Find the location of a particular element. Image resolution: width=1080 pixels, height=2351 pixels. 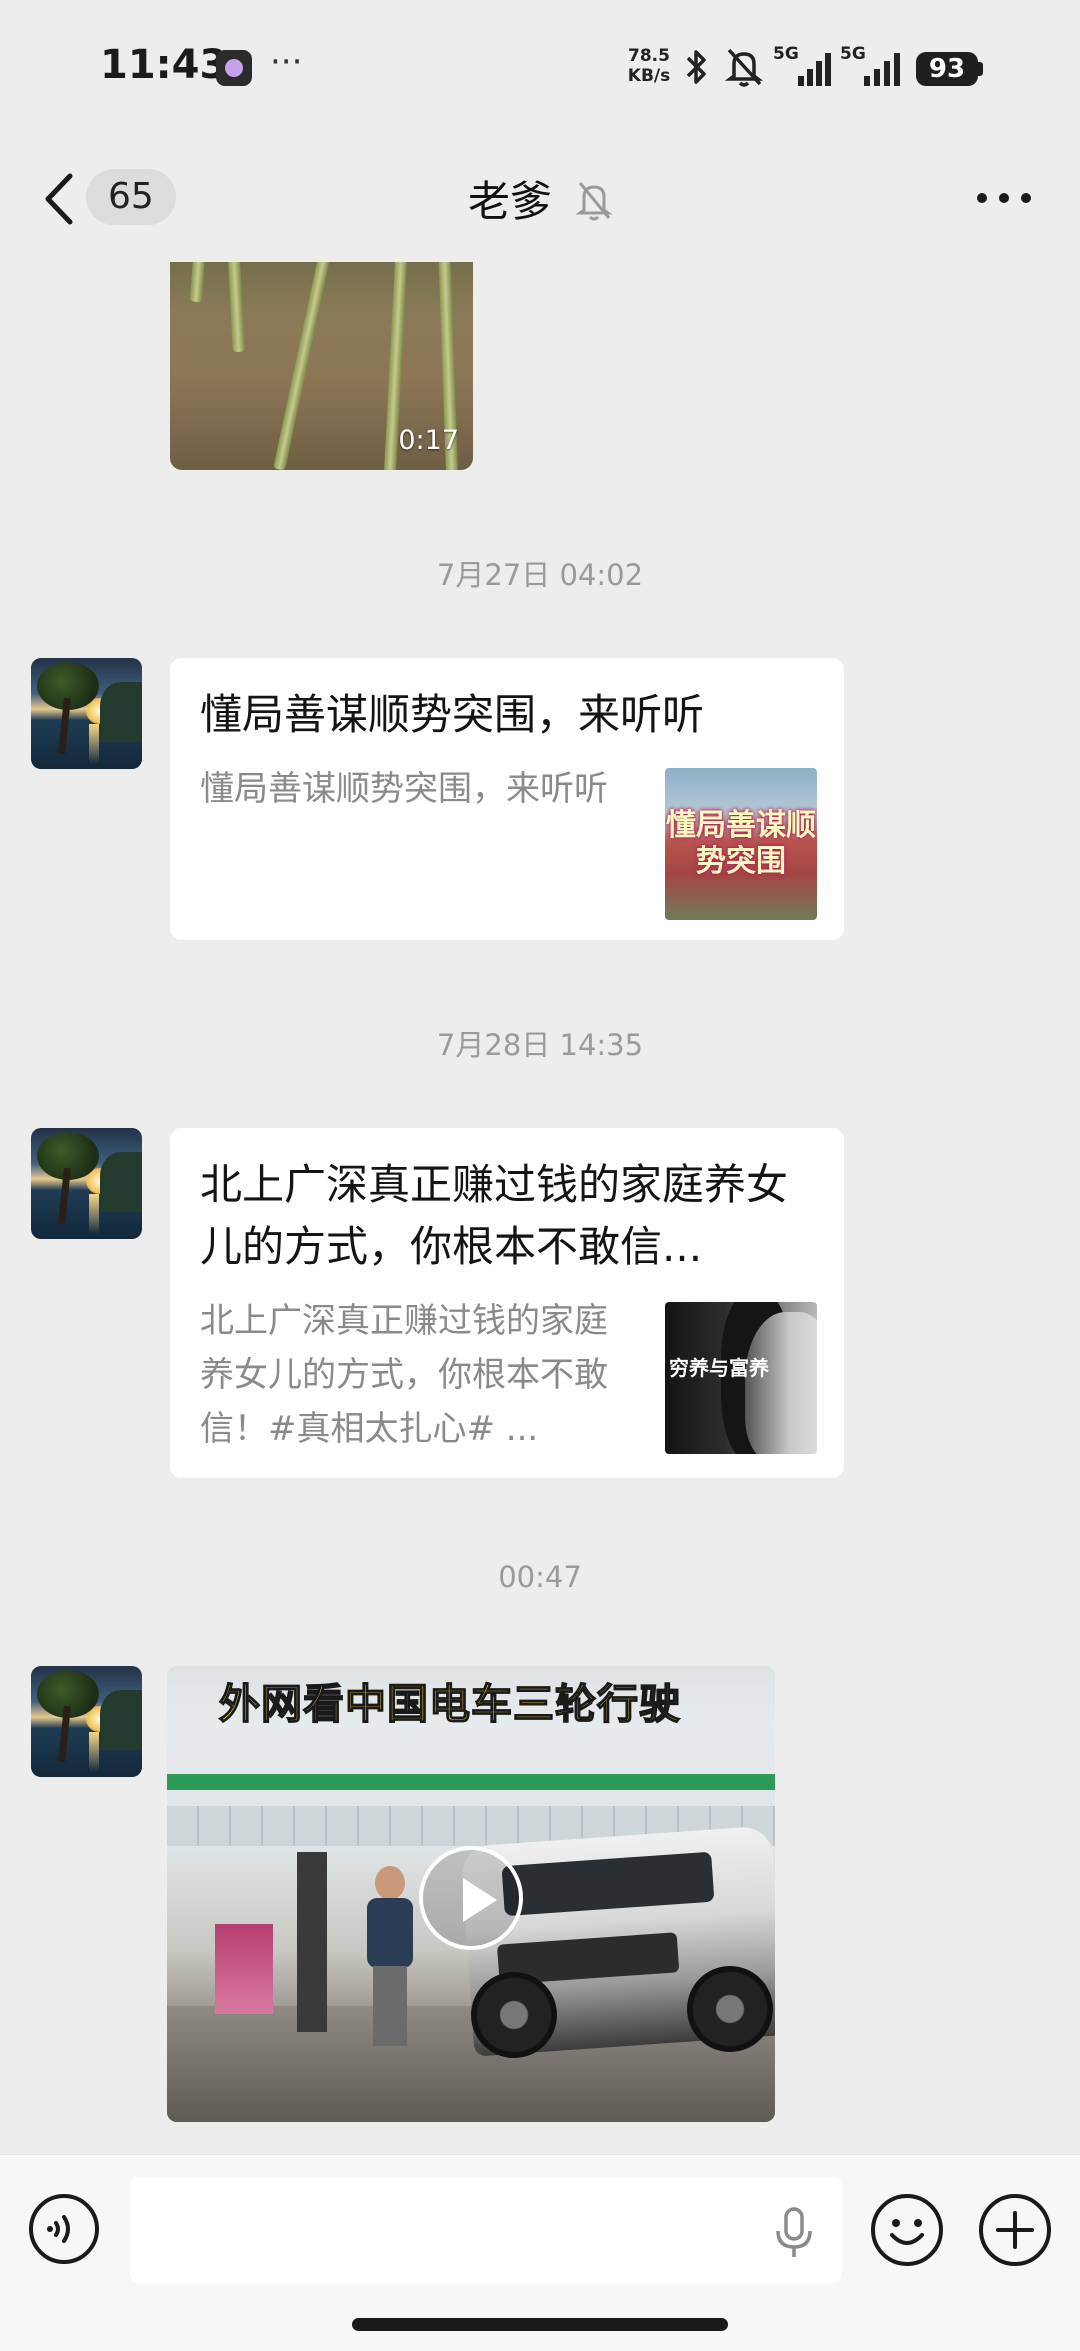

network-speed: 78.5 KB/s is located at coordinates (649, 66).